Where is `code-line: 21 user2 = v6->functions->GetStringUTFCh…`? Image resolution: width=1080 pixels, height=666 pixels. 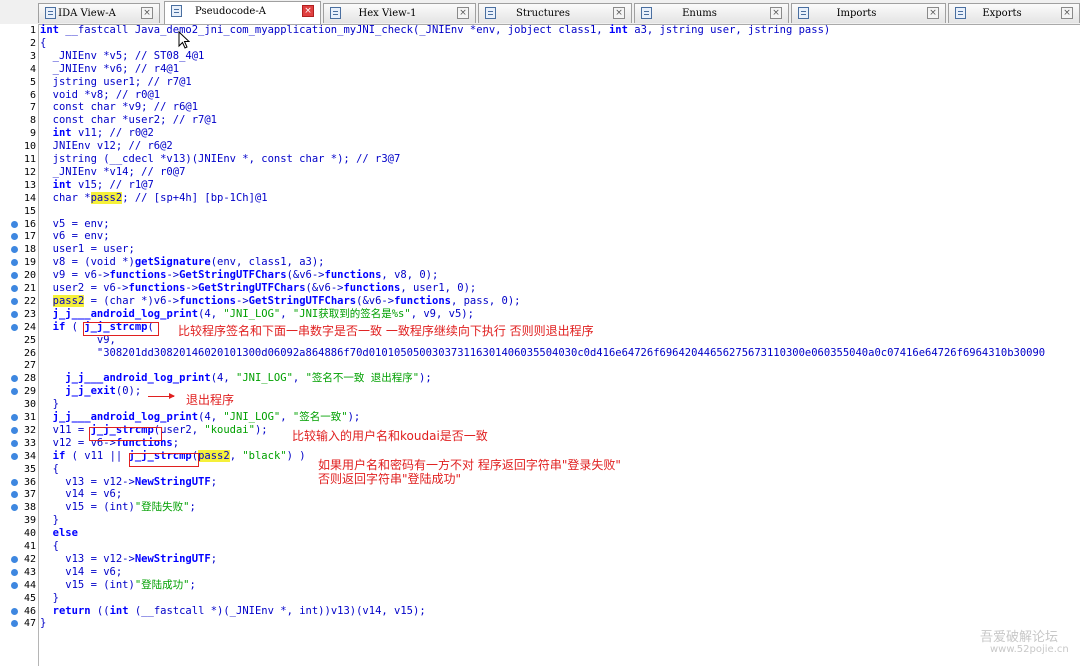 code-line: 21 user2 = v6->functions->GetStringUTFCh… is located at coordinates (540, 288).